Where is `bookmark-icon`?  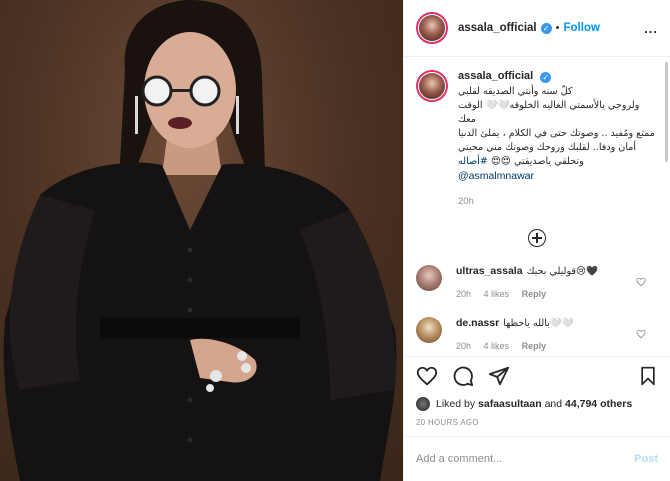 bookmark-icon is located at coordinates (648, 376).